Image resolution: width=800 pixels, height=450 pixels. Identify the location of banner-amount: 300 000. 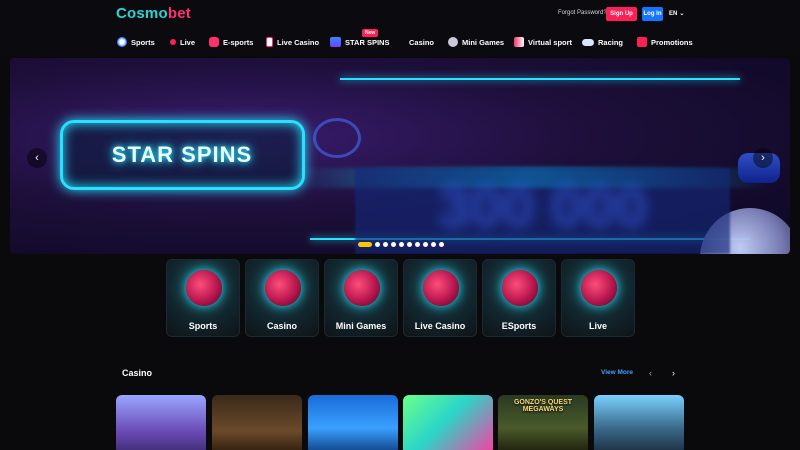
(542, 207).